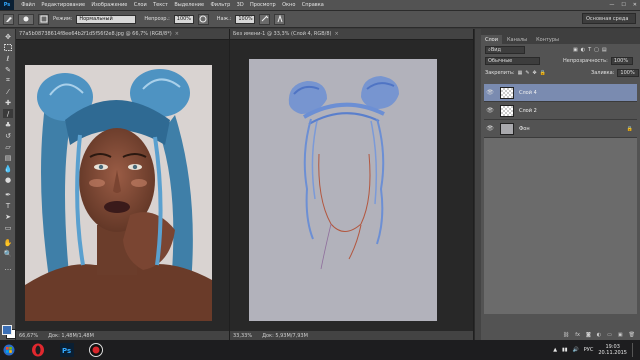 The width and height of the screenshot is (640, 360). I want to click on mode-select: Нормальный, so click(106, 19).